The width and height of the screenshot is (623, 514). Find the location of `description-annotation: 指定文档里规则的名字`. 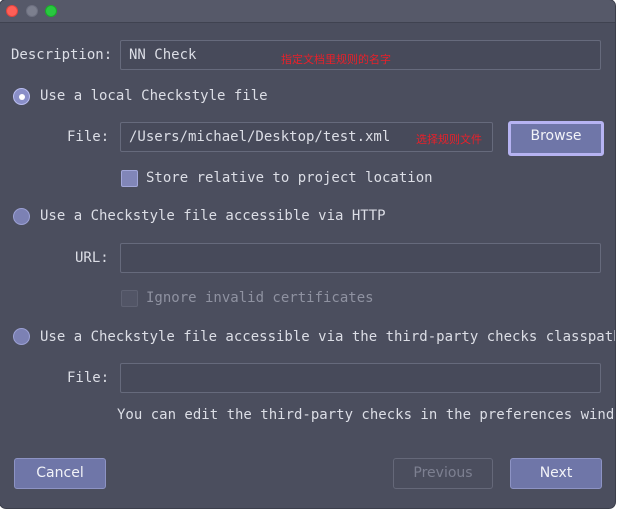

description-annotation: 指定文档里规则的名字 is located at coordinates (336, 59).